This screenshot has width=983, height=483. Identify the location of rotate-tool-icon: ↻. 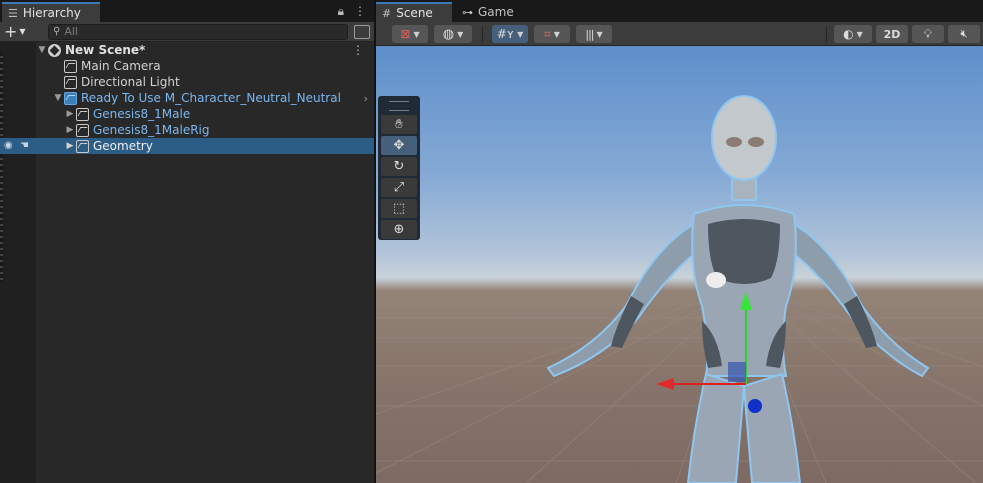
(399, 166).